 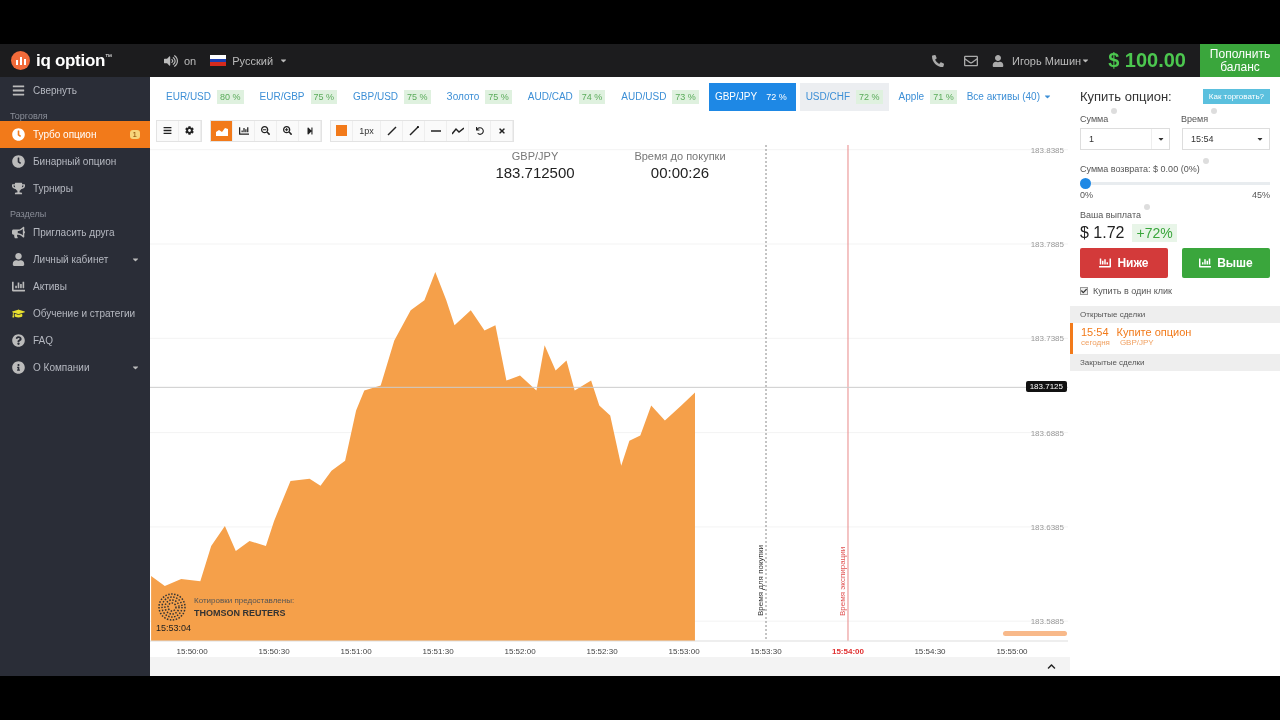 I want to click on payout-percent: 73 %, so click(x=685, y=96).